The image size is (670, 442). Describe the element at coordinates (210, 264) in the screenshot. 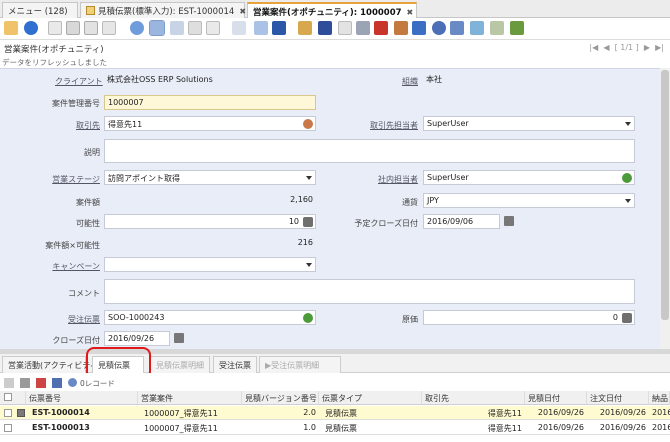

I see `campaign-select` at that location.